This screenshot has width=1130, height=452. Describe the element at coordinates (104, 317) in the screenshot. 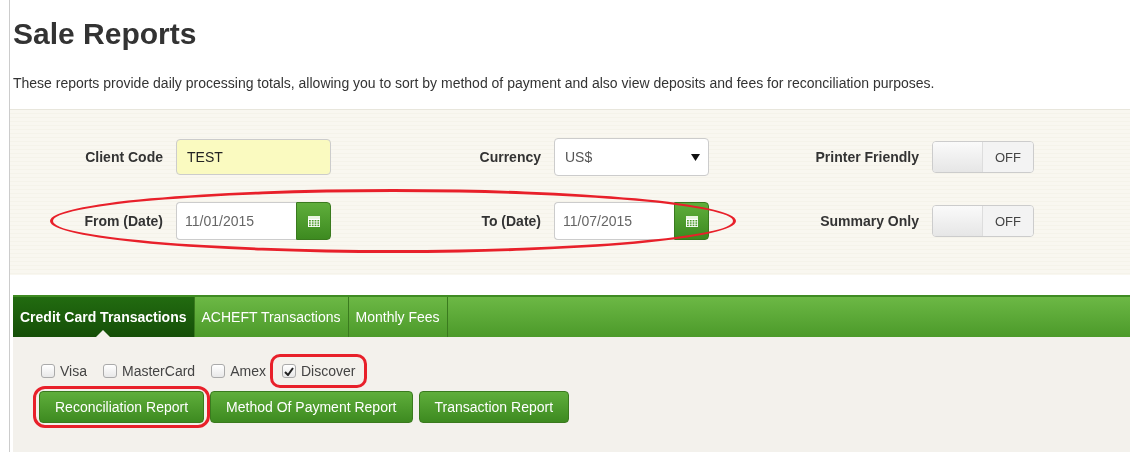

I see `tab: Credit Card Transactions` at that location.